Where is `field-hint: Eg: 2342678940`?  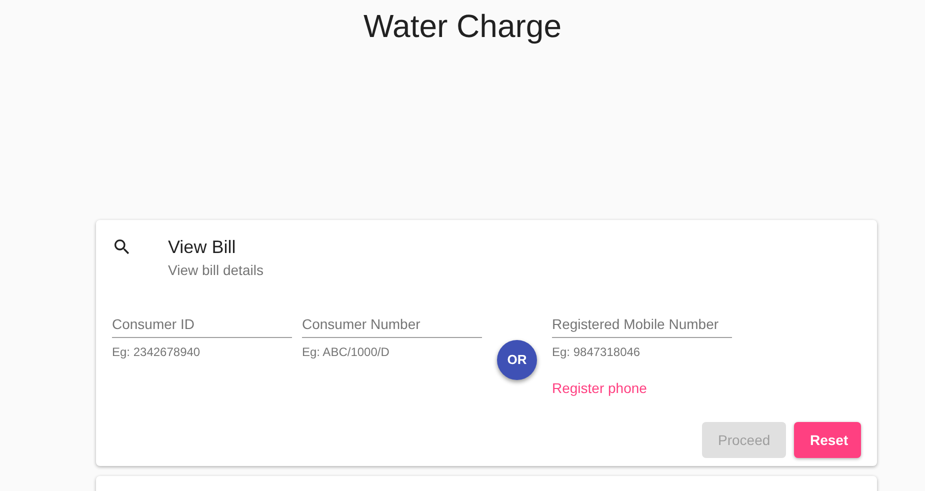
field-hint: Eg: 2342678940 is located at coordinates (157, 352).